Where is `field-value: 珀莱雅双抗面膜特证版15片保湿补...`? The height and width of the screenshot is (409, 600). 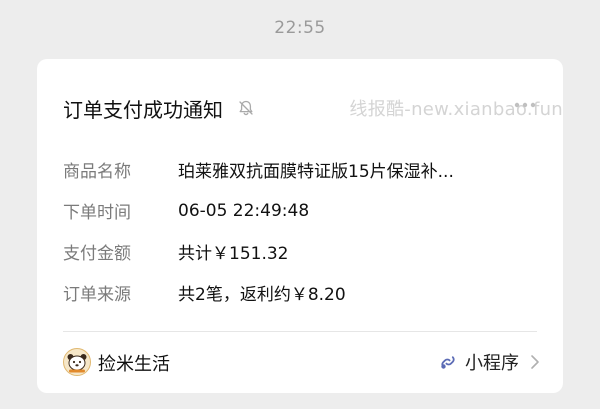 field-value: 珀莱雅双抗面膜特证版15片保湿补... is located at coordinates (316, 172).